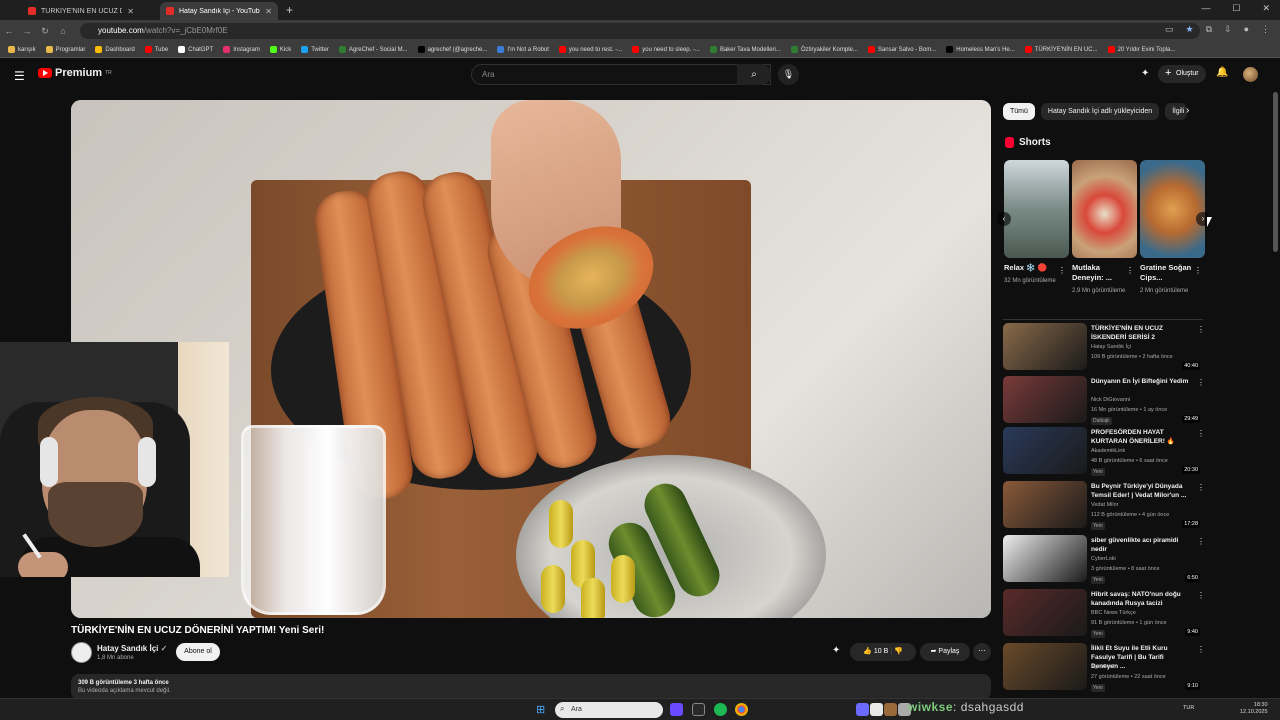  What do you see at coordinates (1111, 347) in the screenshot?
I see `channel-name: Hatay Sandık İçi` at bounding box center [1111, 347].